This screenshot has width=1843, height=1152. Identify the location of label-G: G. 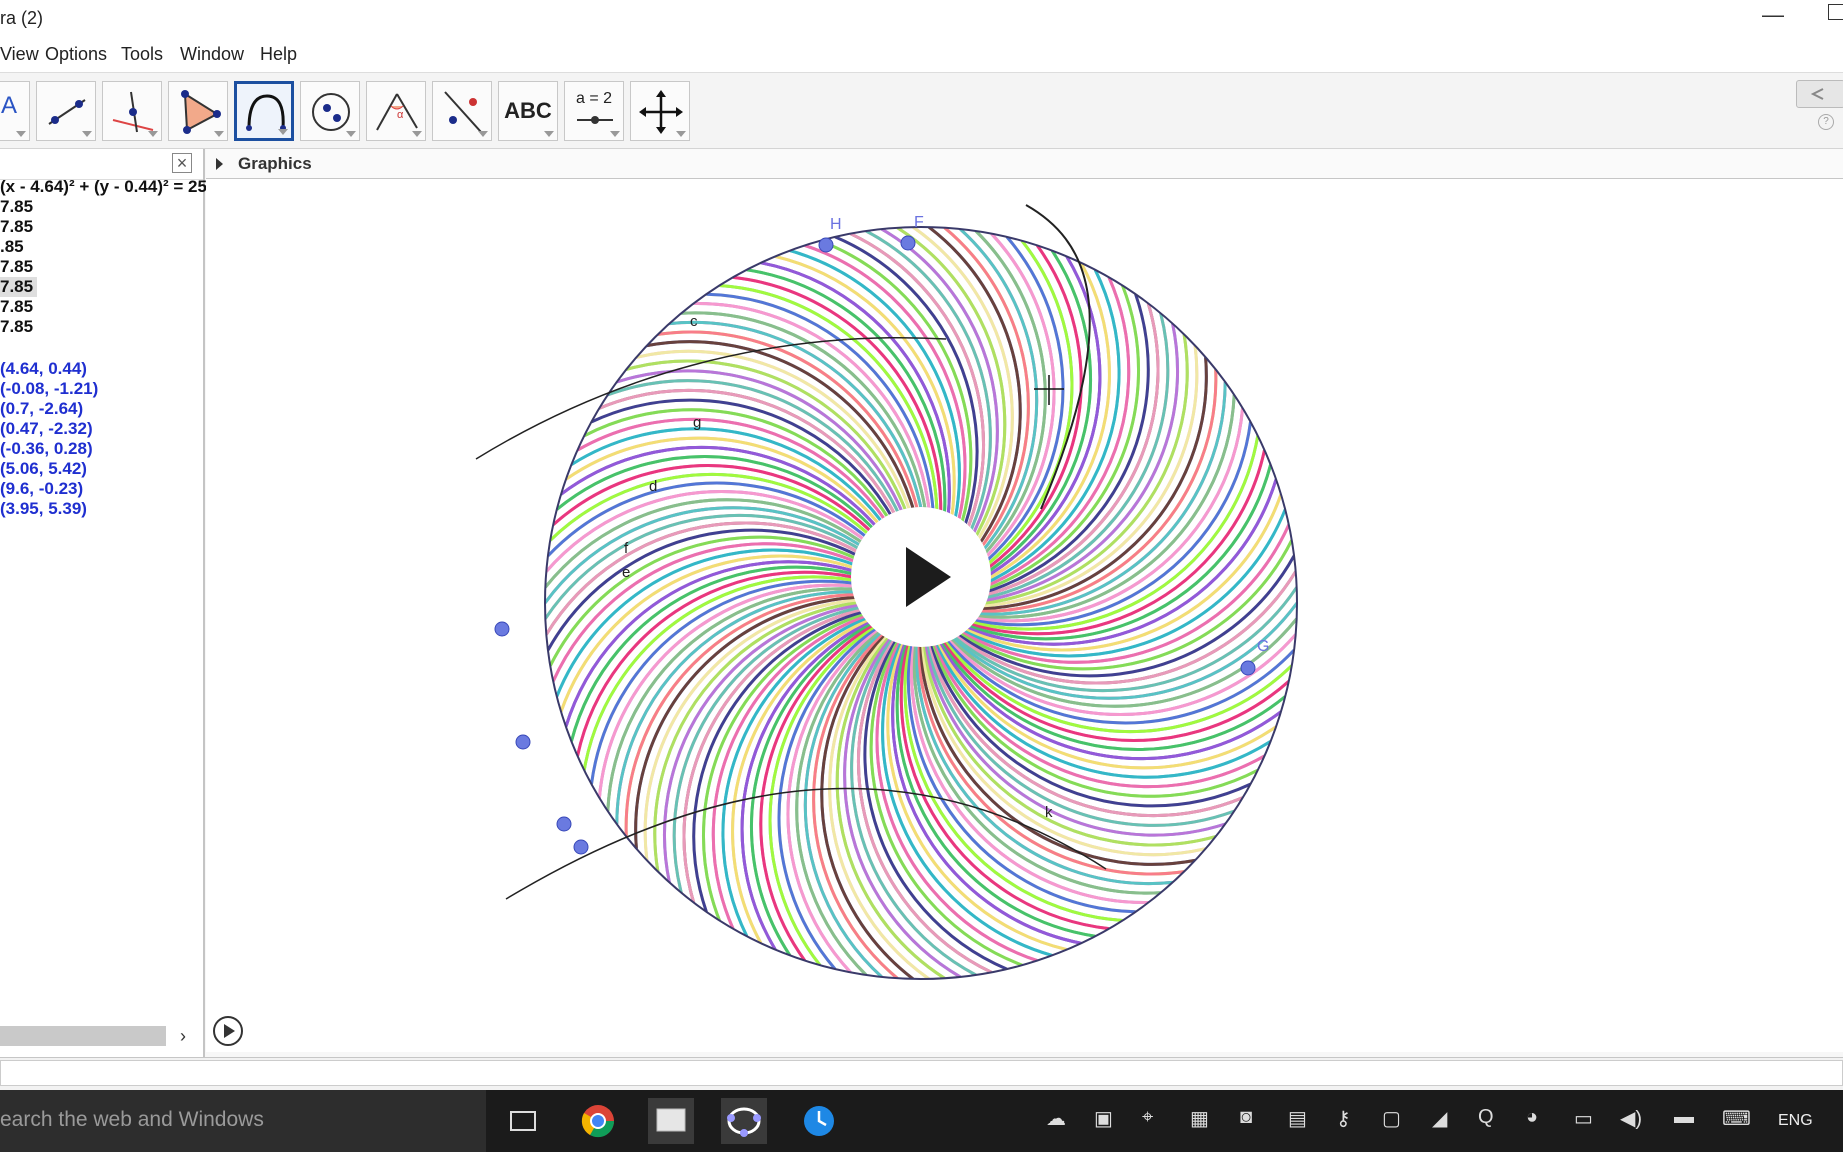
(1263, 646).